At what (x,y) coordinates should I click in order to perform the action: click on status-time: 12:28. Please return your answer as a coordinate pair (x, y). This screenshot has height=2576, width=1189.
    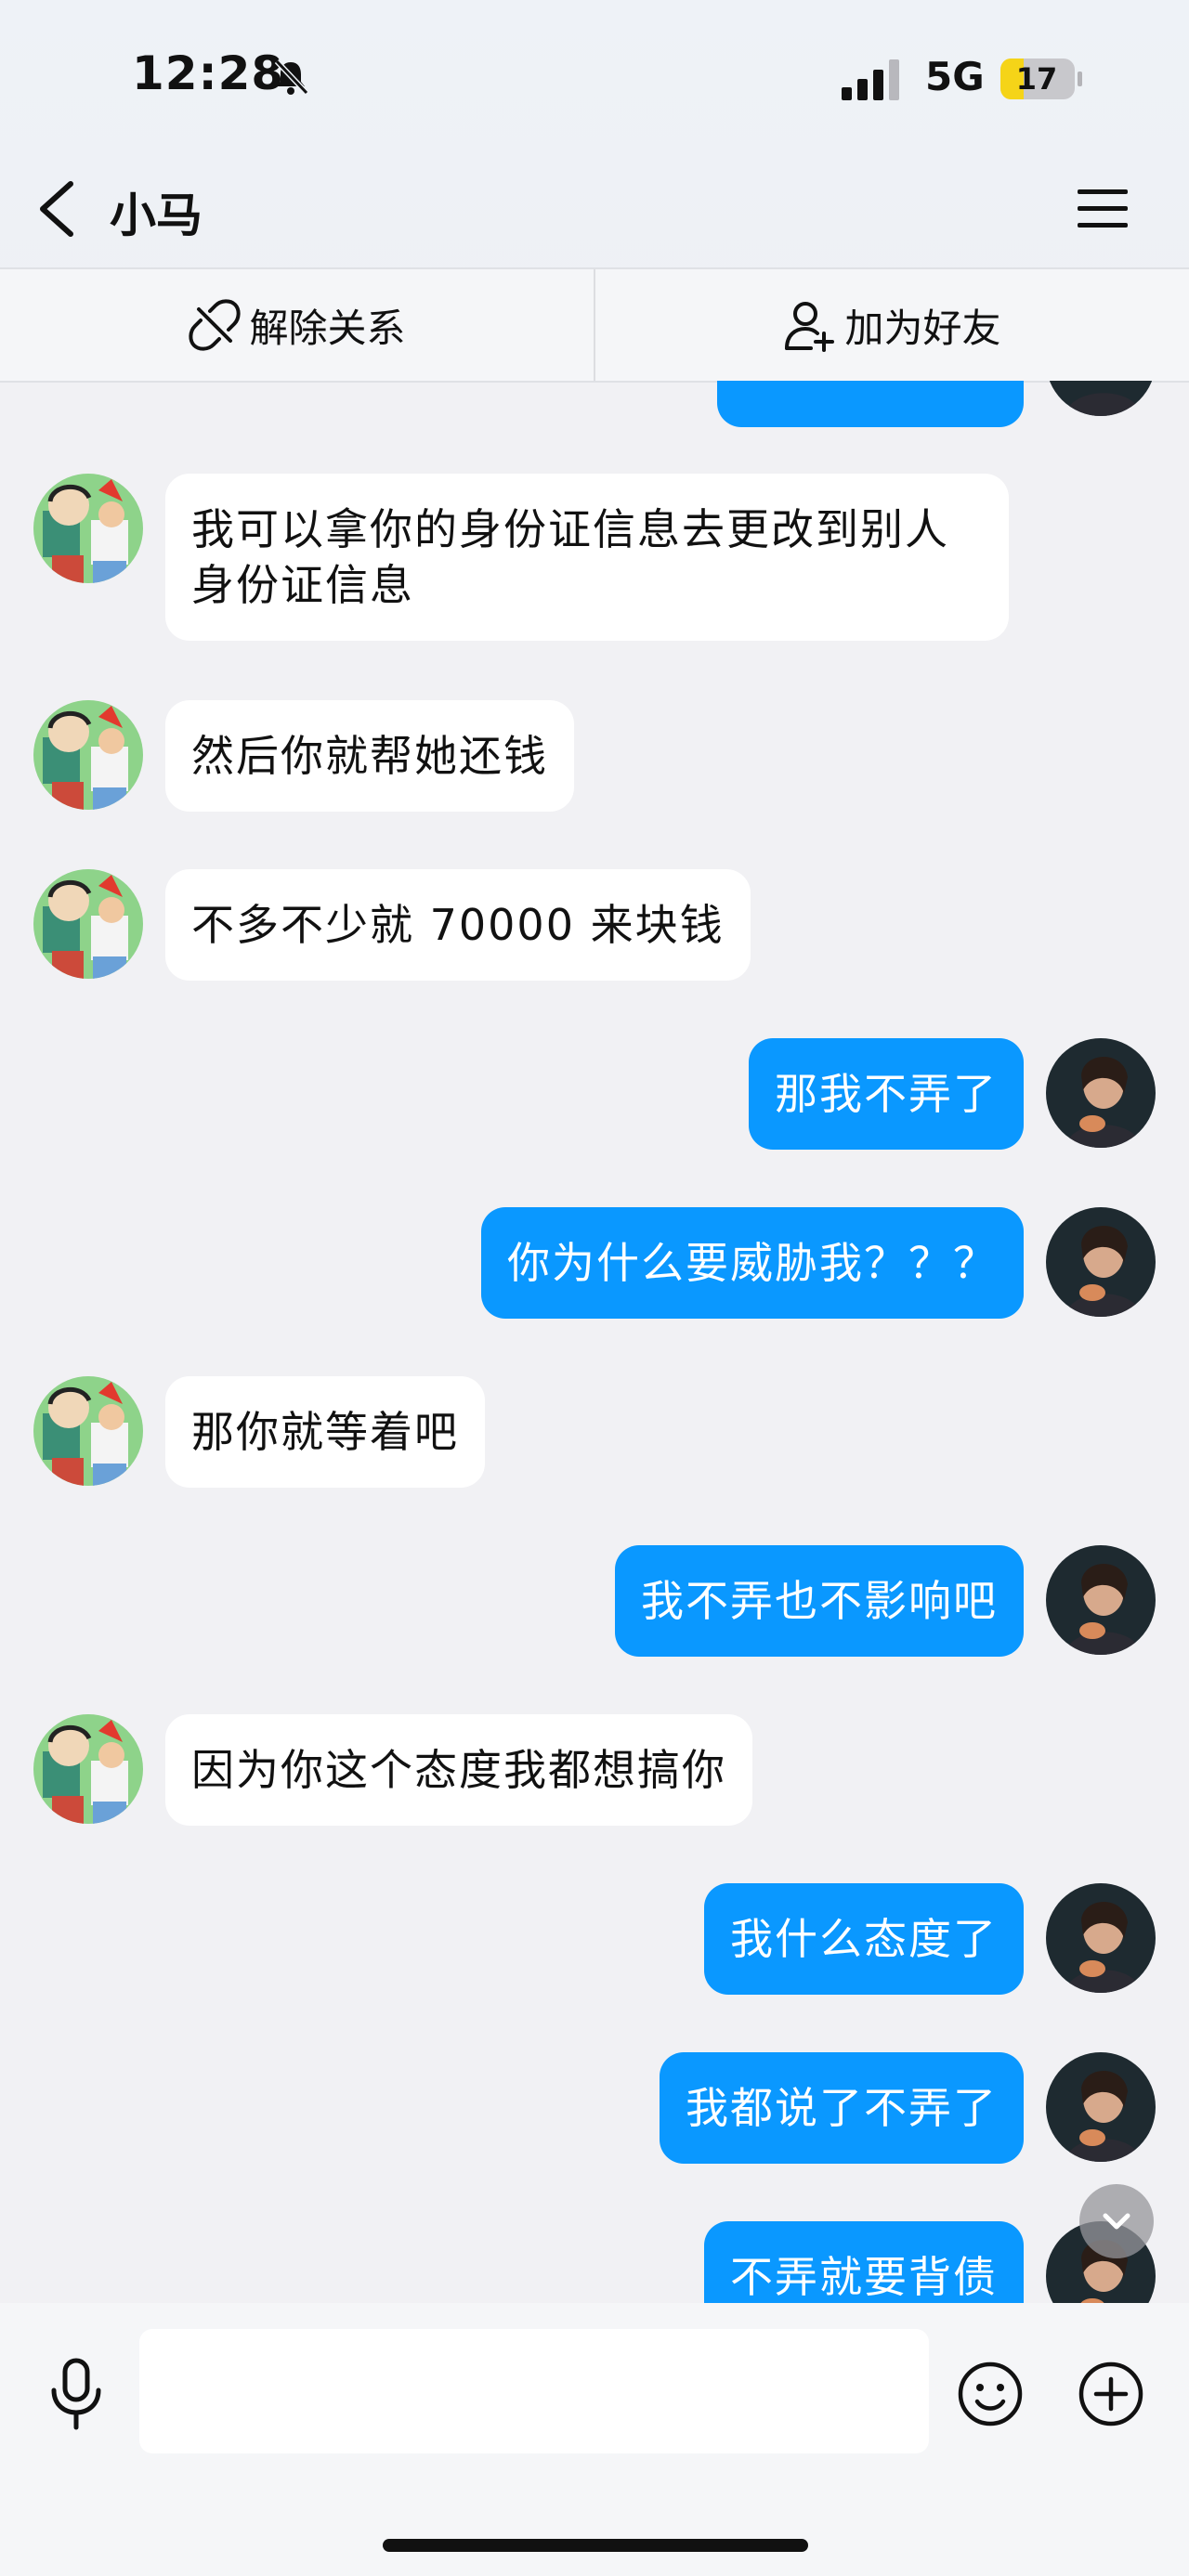
    Looking at the image, I should click on (209, 73).